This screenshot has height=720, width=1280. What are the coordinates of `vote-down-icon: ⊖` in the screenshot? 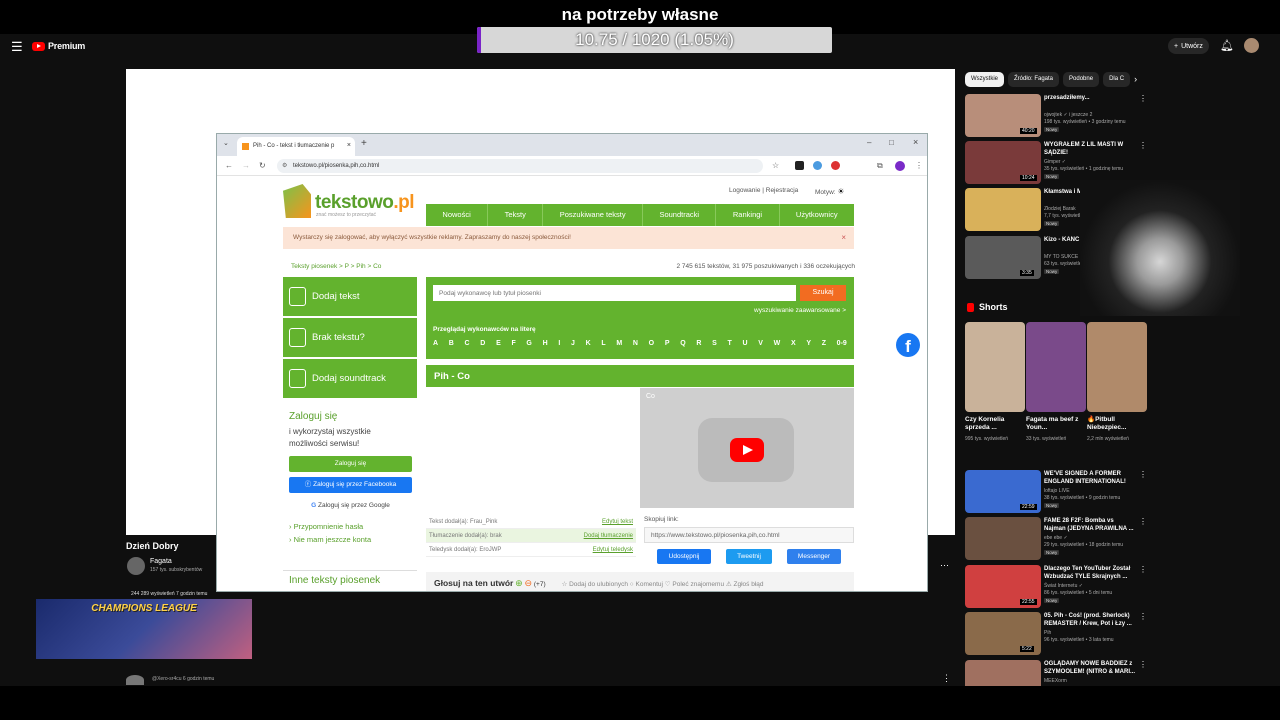 It's located at (529, 583).